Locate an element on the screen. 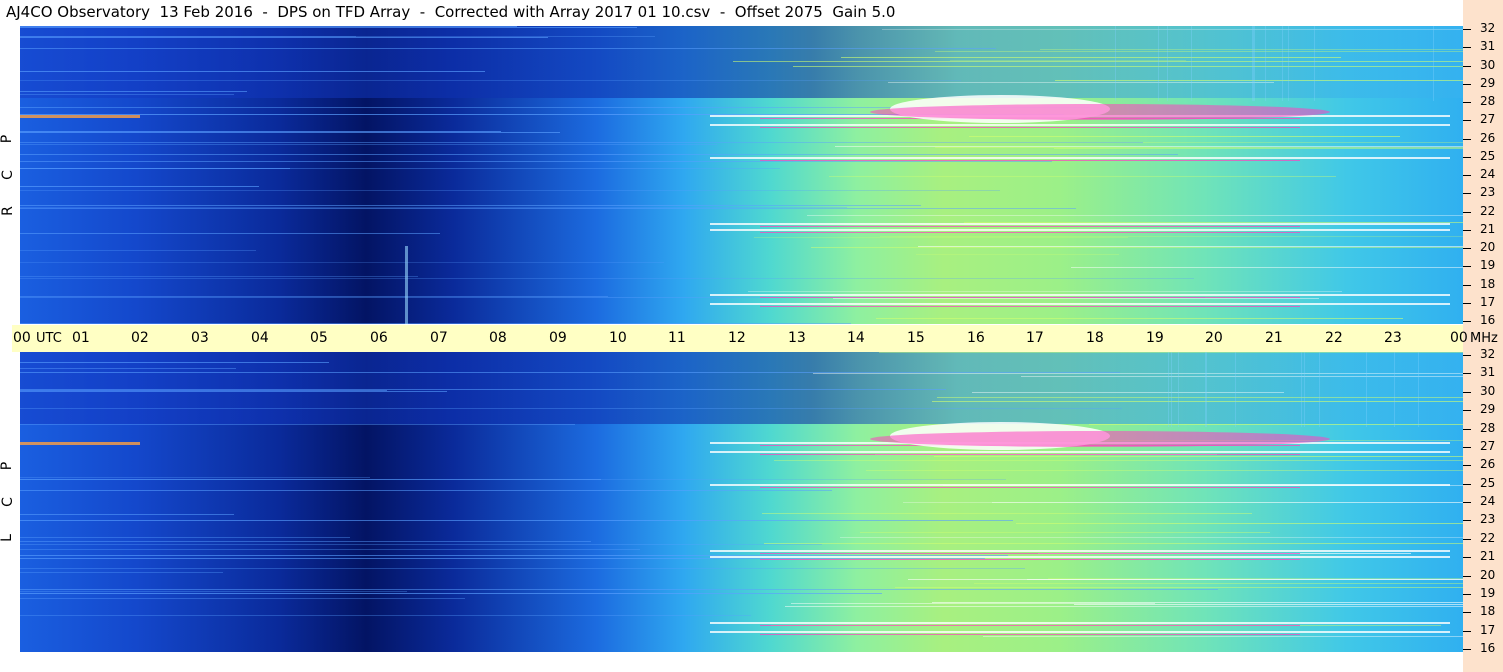 This screenshot has width=1503, height=672. y-unit-label: MHz is located at coordinates (1484, 338).